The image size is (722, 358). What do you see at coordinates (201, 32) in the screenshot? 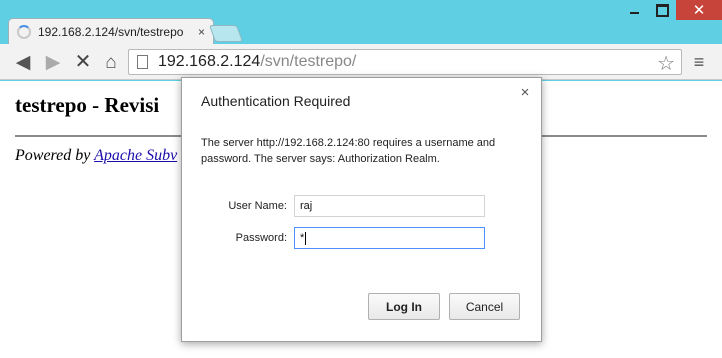
I see `tab-close-icon: ×` at bounding box center [201, 32].